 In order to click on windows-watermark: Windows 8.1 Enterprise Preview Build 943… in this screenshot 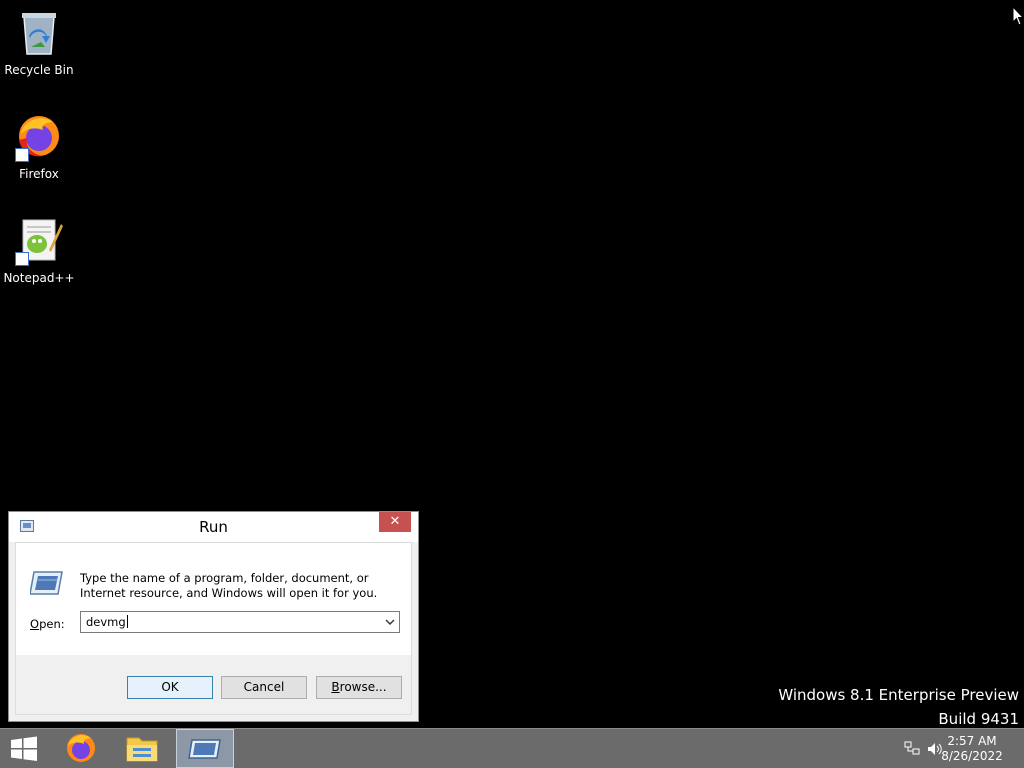, I will do `click(898, 707)`.